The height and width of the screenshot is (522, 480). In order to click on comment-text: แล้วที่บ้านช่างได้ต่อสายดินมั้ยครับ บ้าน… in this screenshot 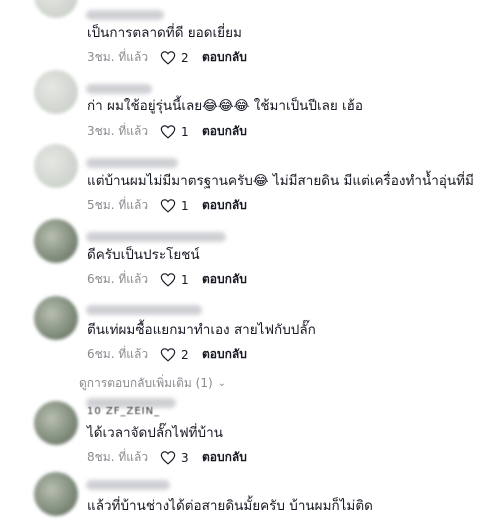, I will do `click(230, 506)`.